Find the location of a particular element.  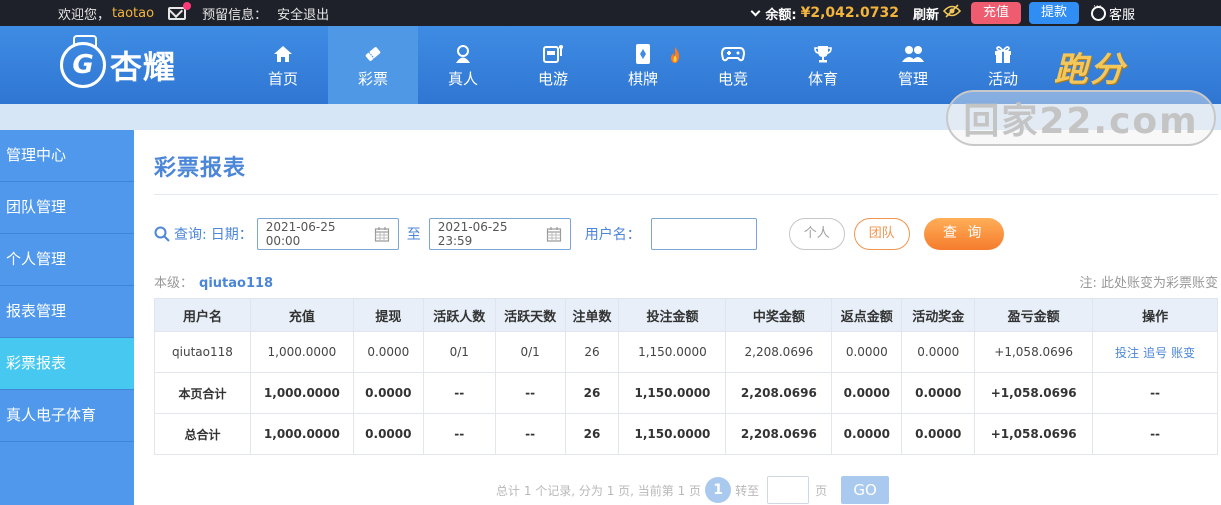

chase-link: 追号 is located at coordinates (1155, 353).